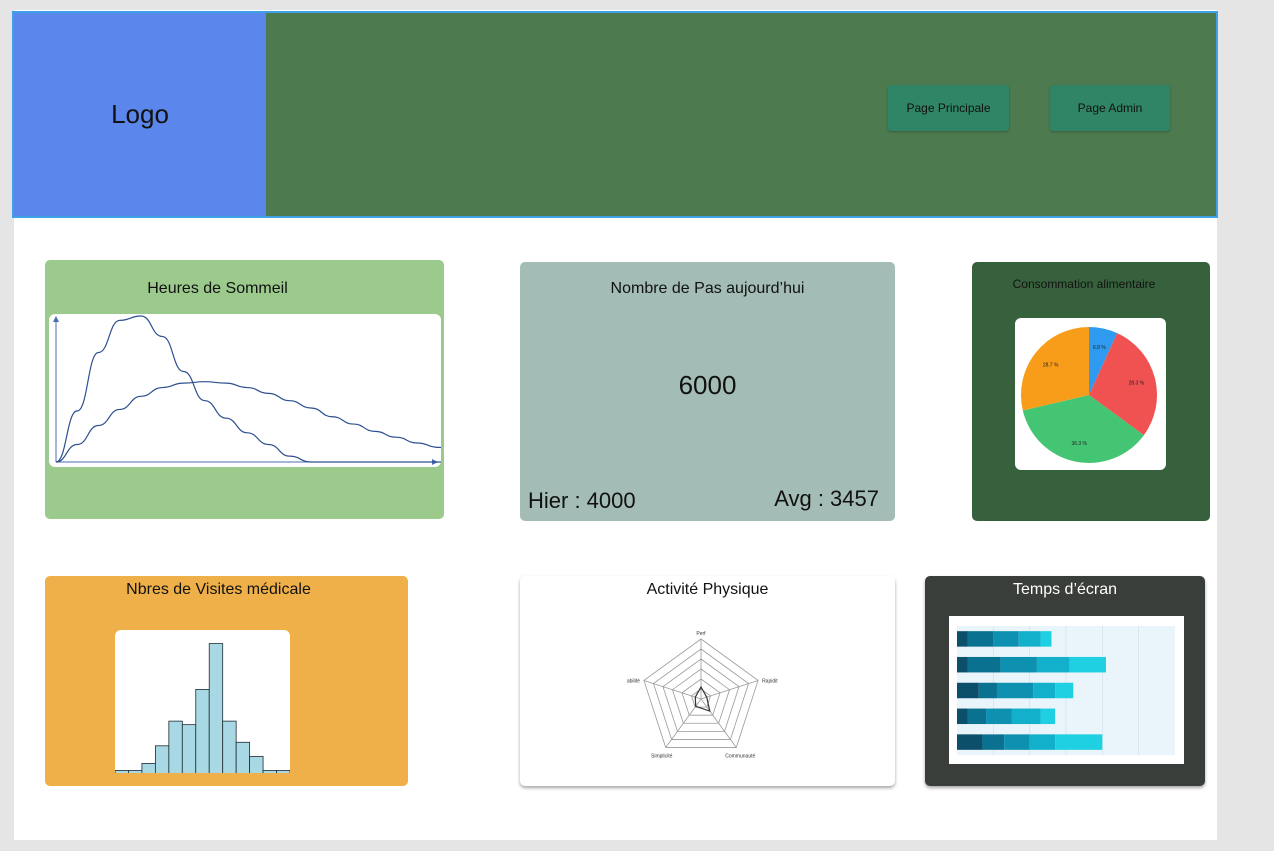  I want to click on radar-axis-label: Communauté, so click(740, 757).